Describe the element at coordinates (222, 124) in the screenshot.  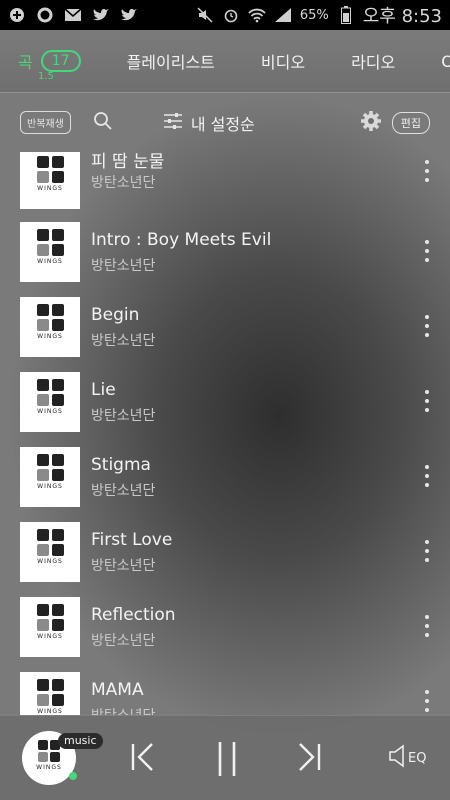
I see `sort-label: 내 설정순` at that location.